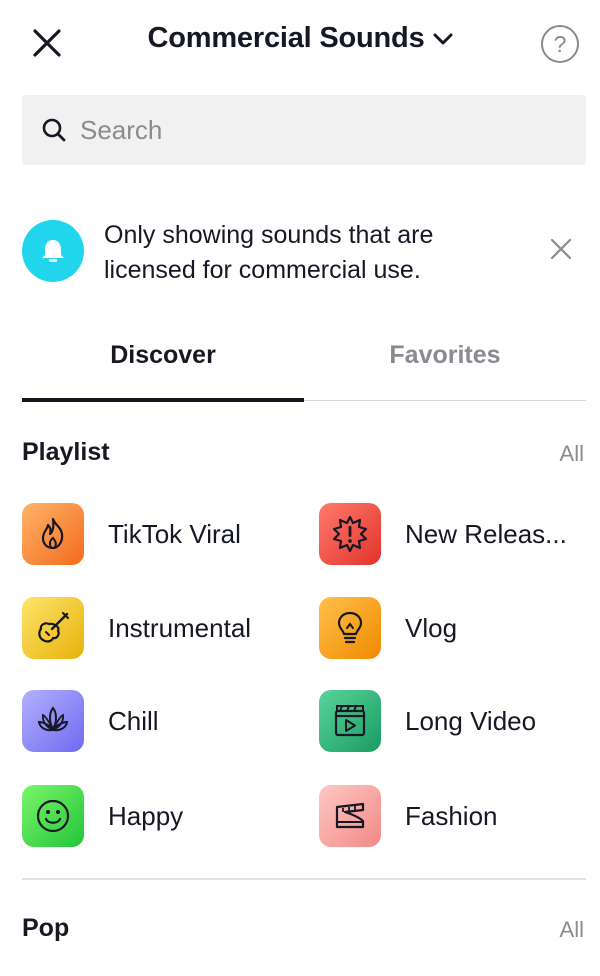 This screenshot has height=976, width=600. Describe the element at coordinates (431, 627) in the screenshot. I see `playlist-item-label: Vlog` at that location.